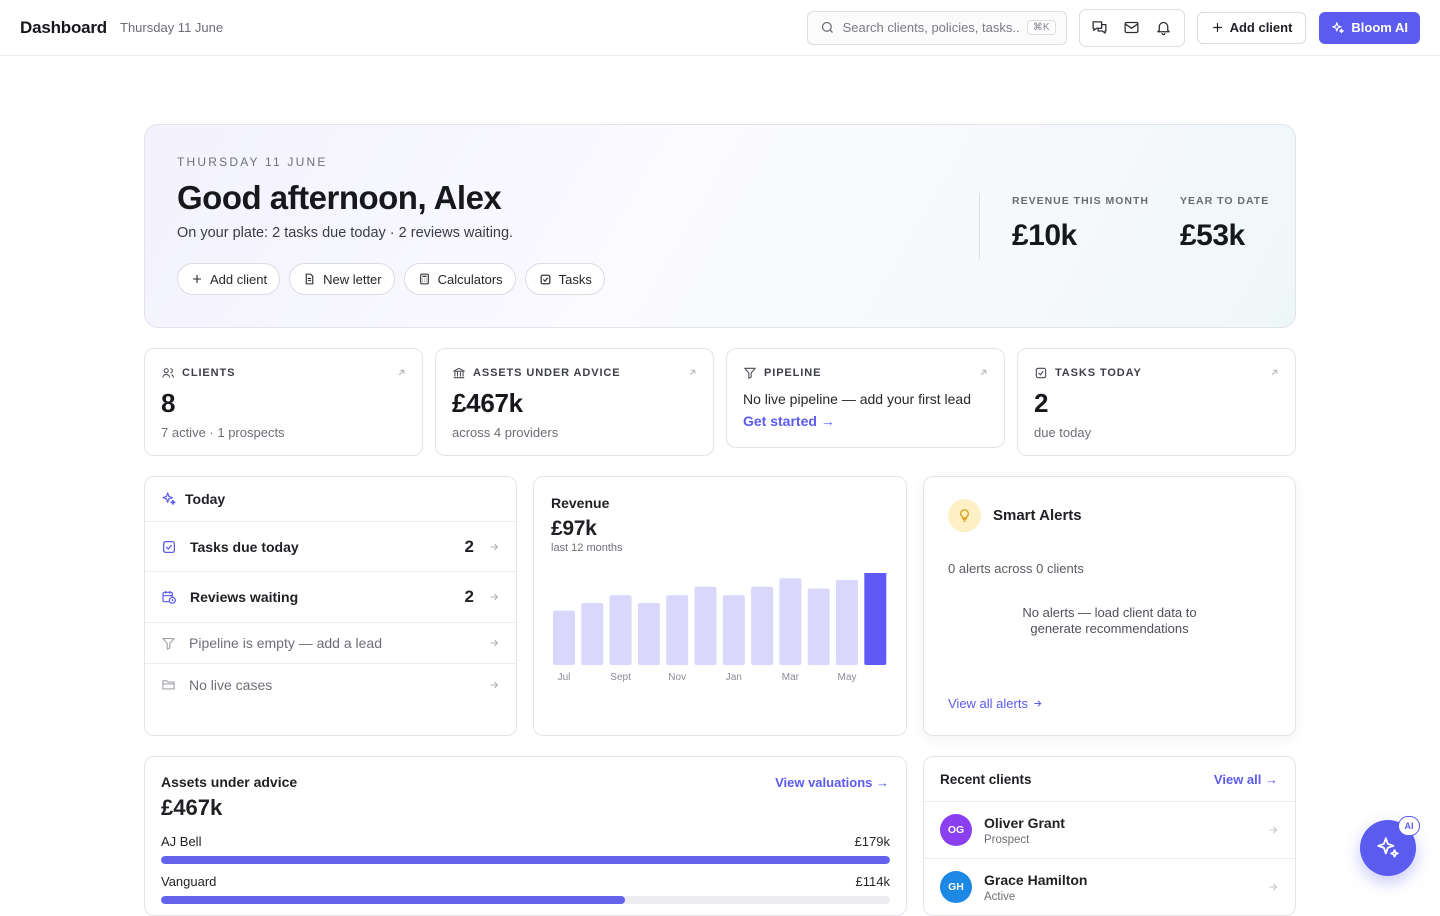 The image size is (1440, 916). I want to click on kpi-label: CLIENTS, so click(209, 373).